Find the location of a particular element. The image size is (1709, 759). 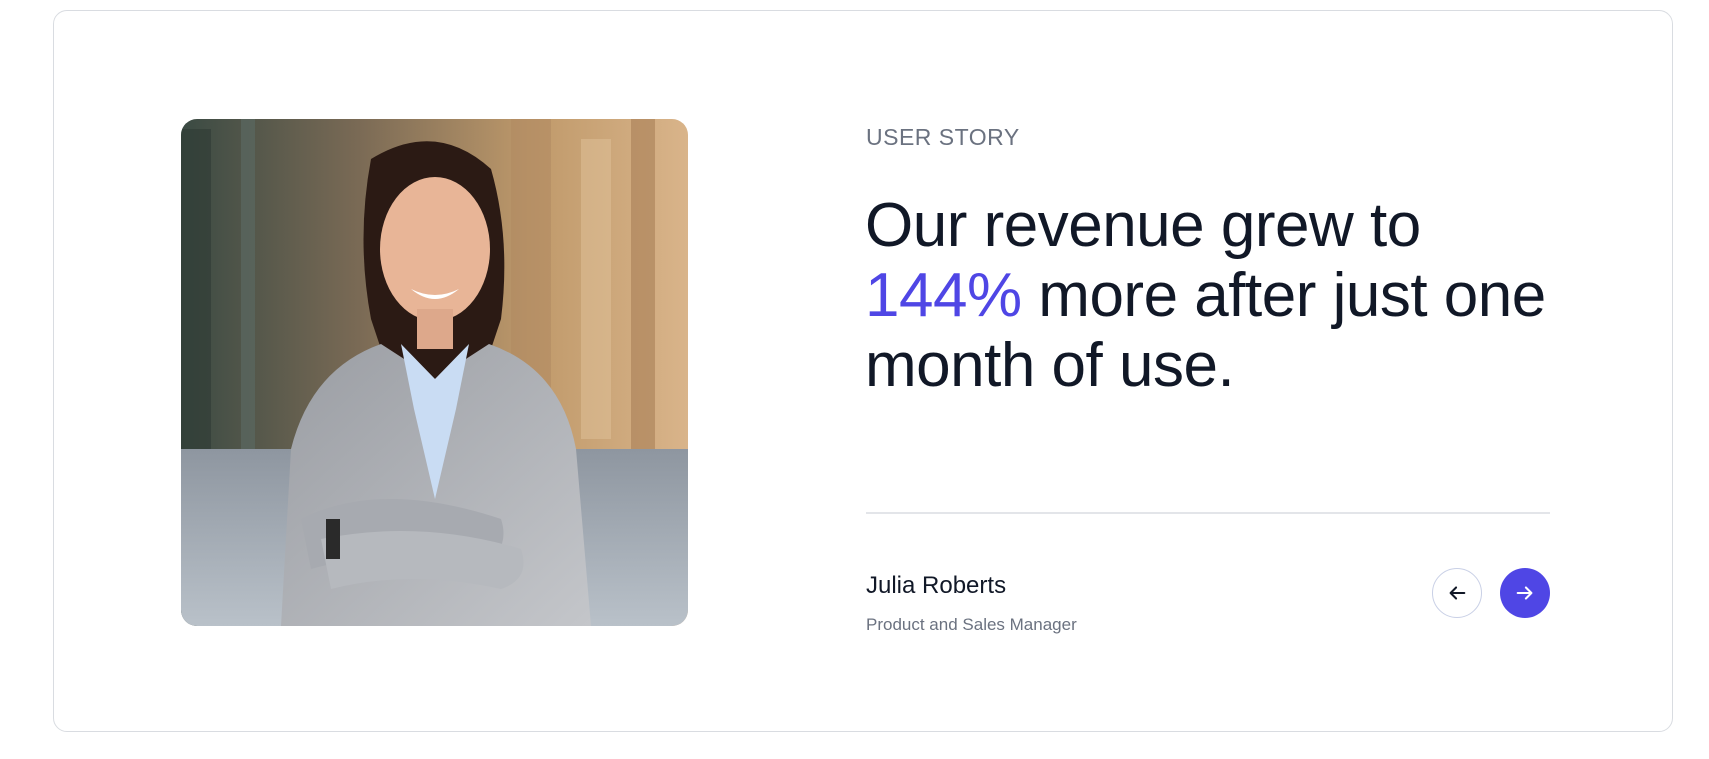

section-eyebrow: USER STORY is located at coordinates (943, 137).